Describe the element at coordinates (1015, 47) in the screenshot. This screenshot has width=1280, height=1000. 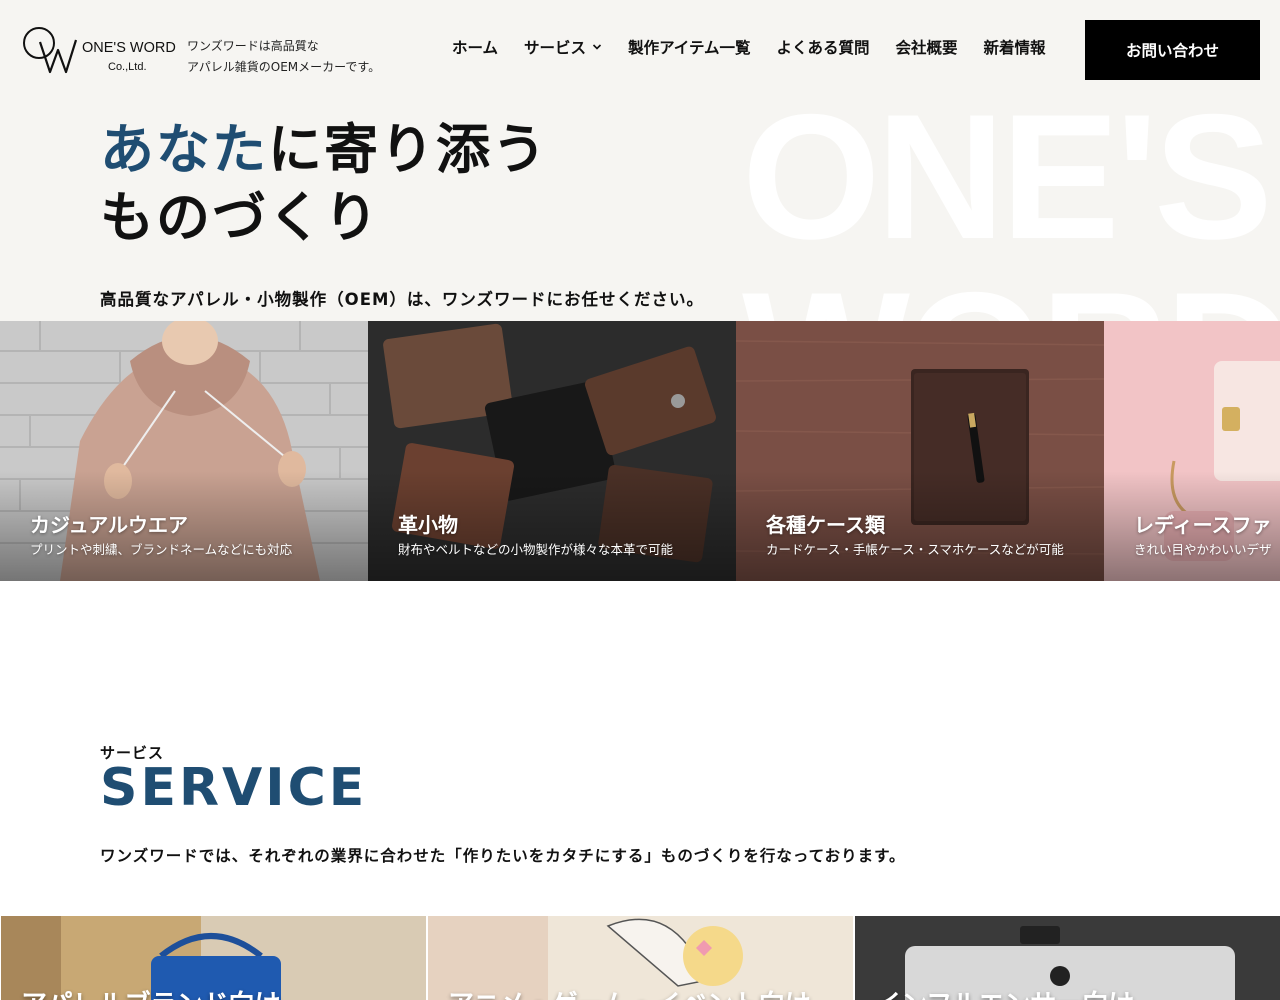
I see `nav-news: 新着情報` at that location.